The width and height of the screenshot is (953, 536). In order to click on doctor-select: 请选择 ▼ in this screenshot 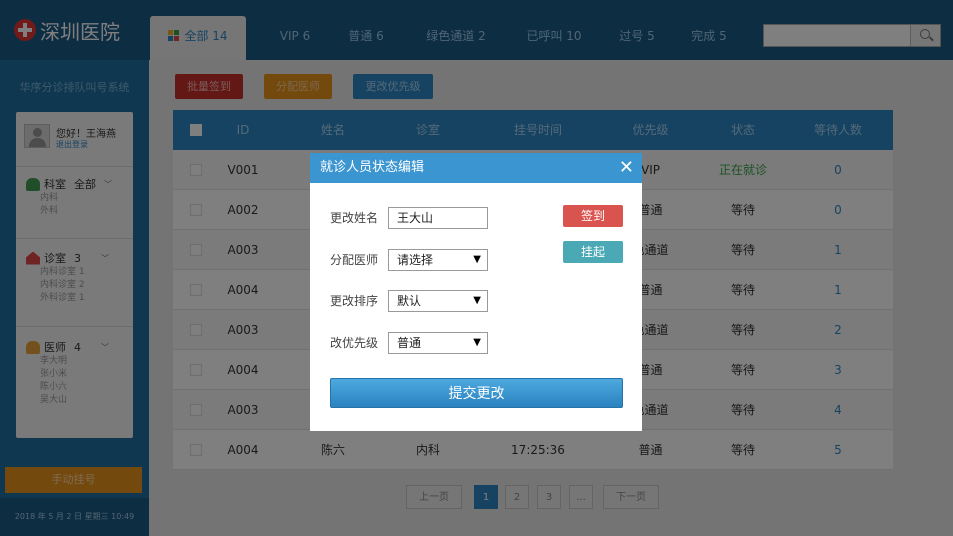, I will do `click(438, 260)`.